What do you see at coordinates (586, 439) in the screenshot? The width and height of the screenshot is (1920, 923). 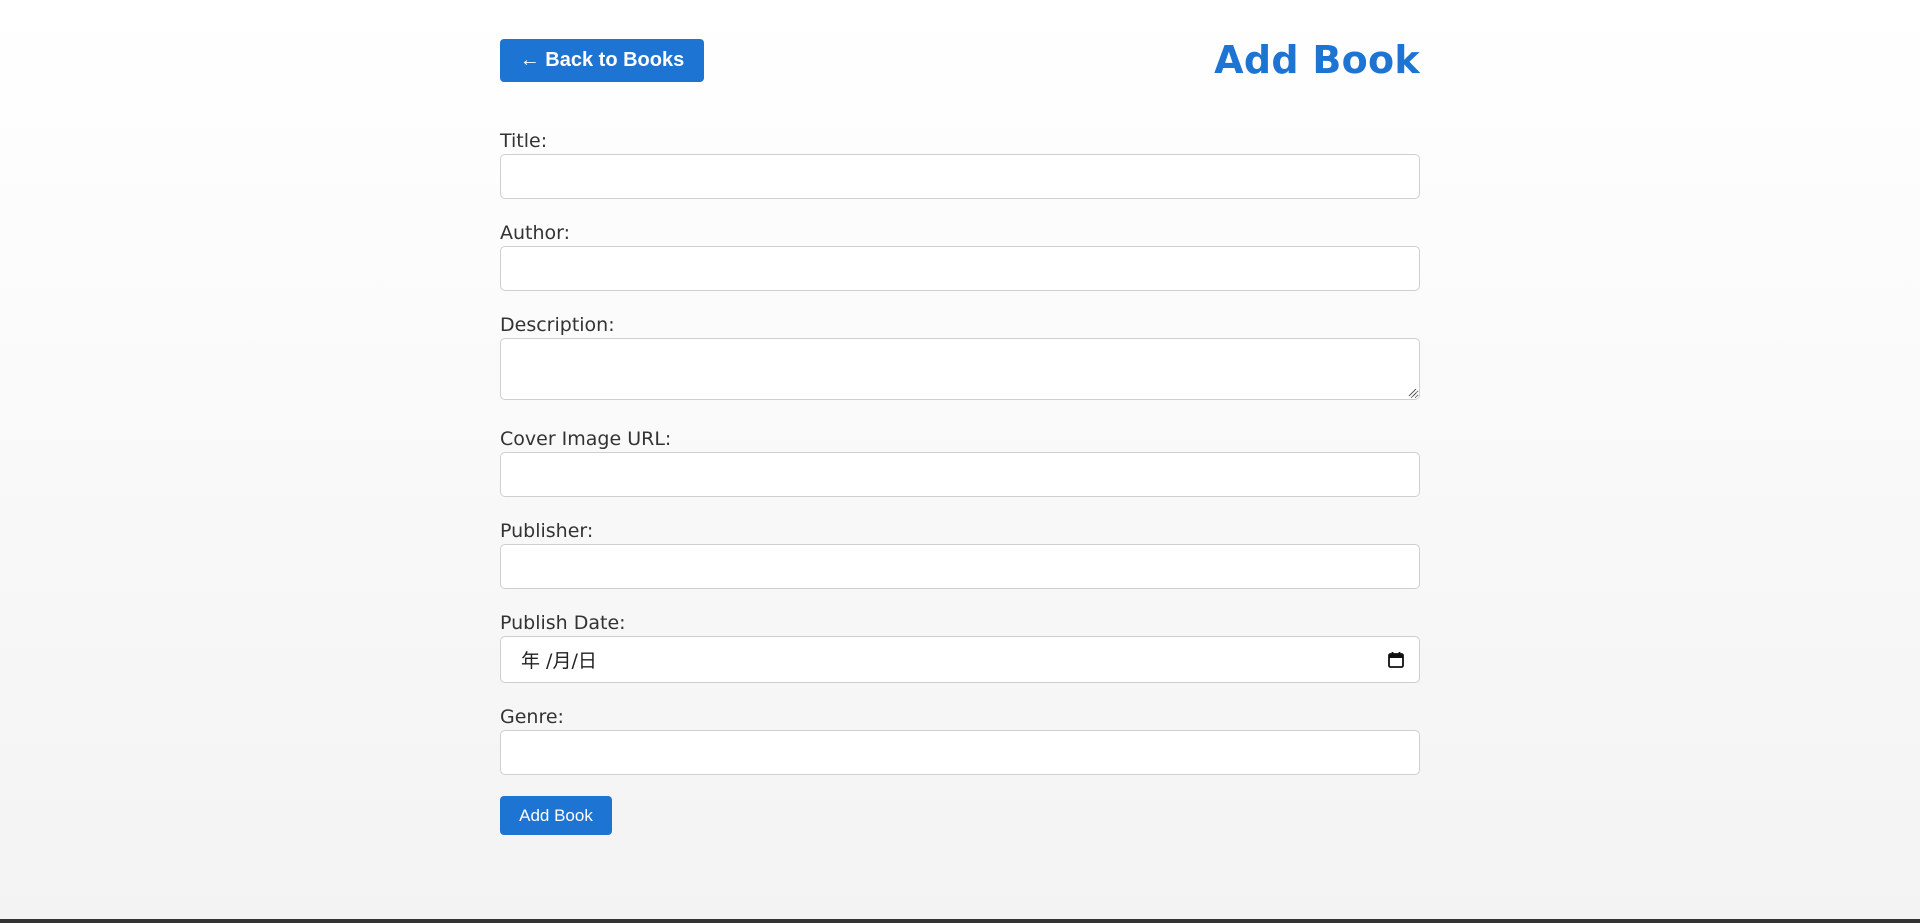 I see `cover-image-url-label: Cover Image URL:` at bounding box center [586, 439].